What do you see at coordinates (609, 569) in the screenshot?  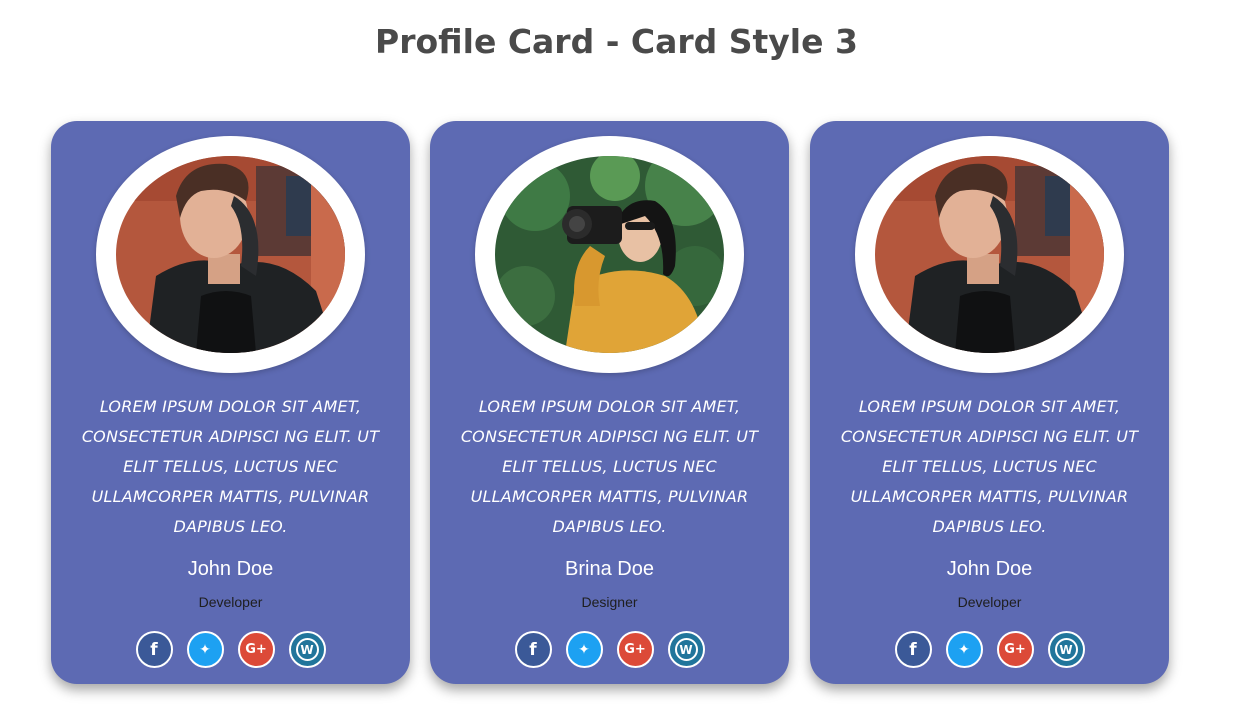 I see `profile-name: Brina Doe` at bounding box center [609, 569].